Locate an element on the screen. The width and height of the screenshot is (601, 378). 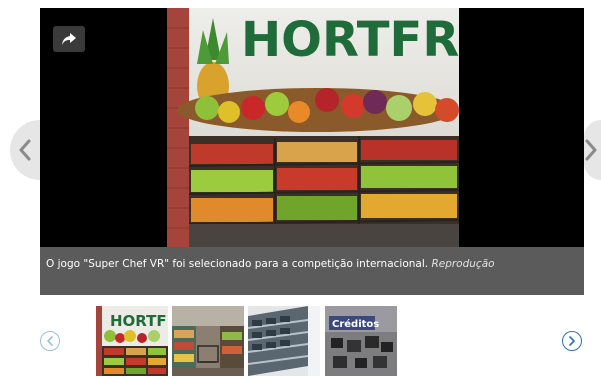
chevron-right-icon is located at coordinates (591, 150).